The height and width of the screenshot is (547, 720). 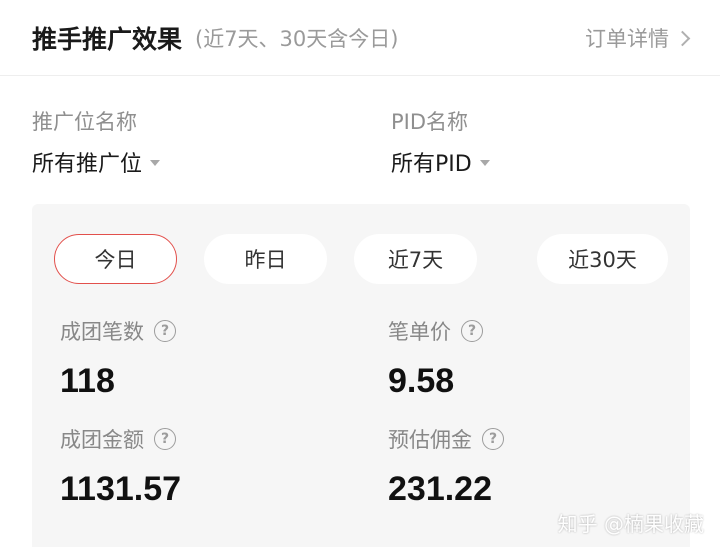 What do you see at coordinates (440, 489) in the screenshot?
I see `stat-est-commission-value: 231.22` at bounding box center [440, 489].